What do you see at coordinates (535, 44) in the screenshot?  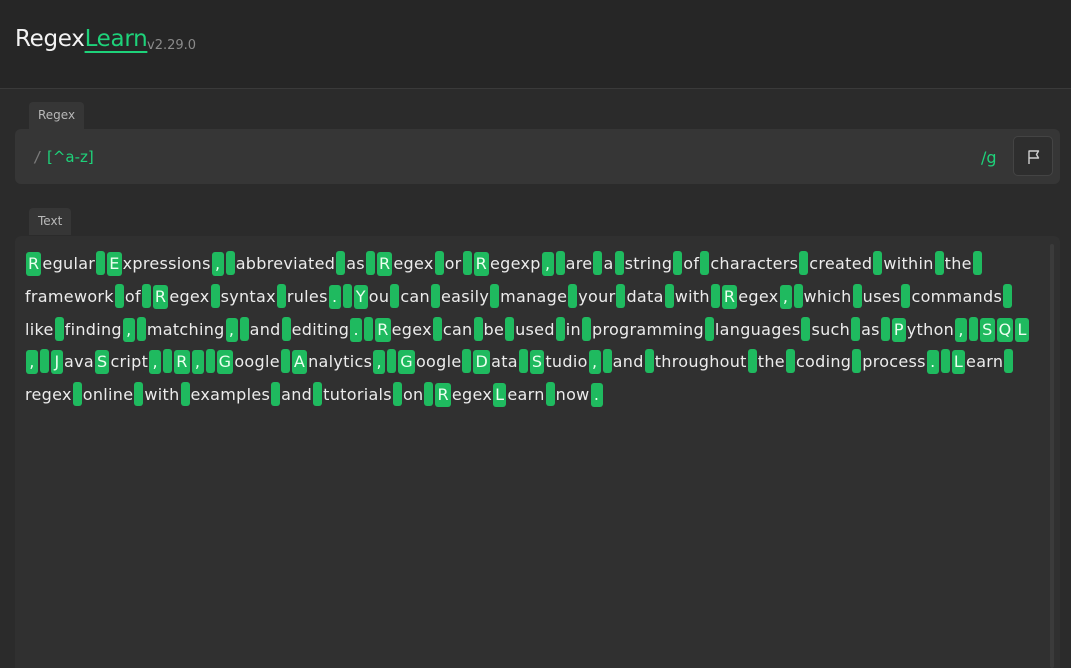 I see `app-header: RegexLearn v2.29.0` at bounding box center [535, 44].